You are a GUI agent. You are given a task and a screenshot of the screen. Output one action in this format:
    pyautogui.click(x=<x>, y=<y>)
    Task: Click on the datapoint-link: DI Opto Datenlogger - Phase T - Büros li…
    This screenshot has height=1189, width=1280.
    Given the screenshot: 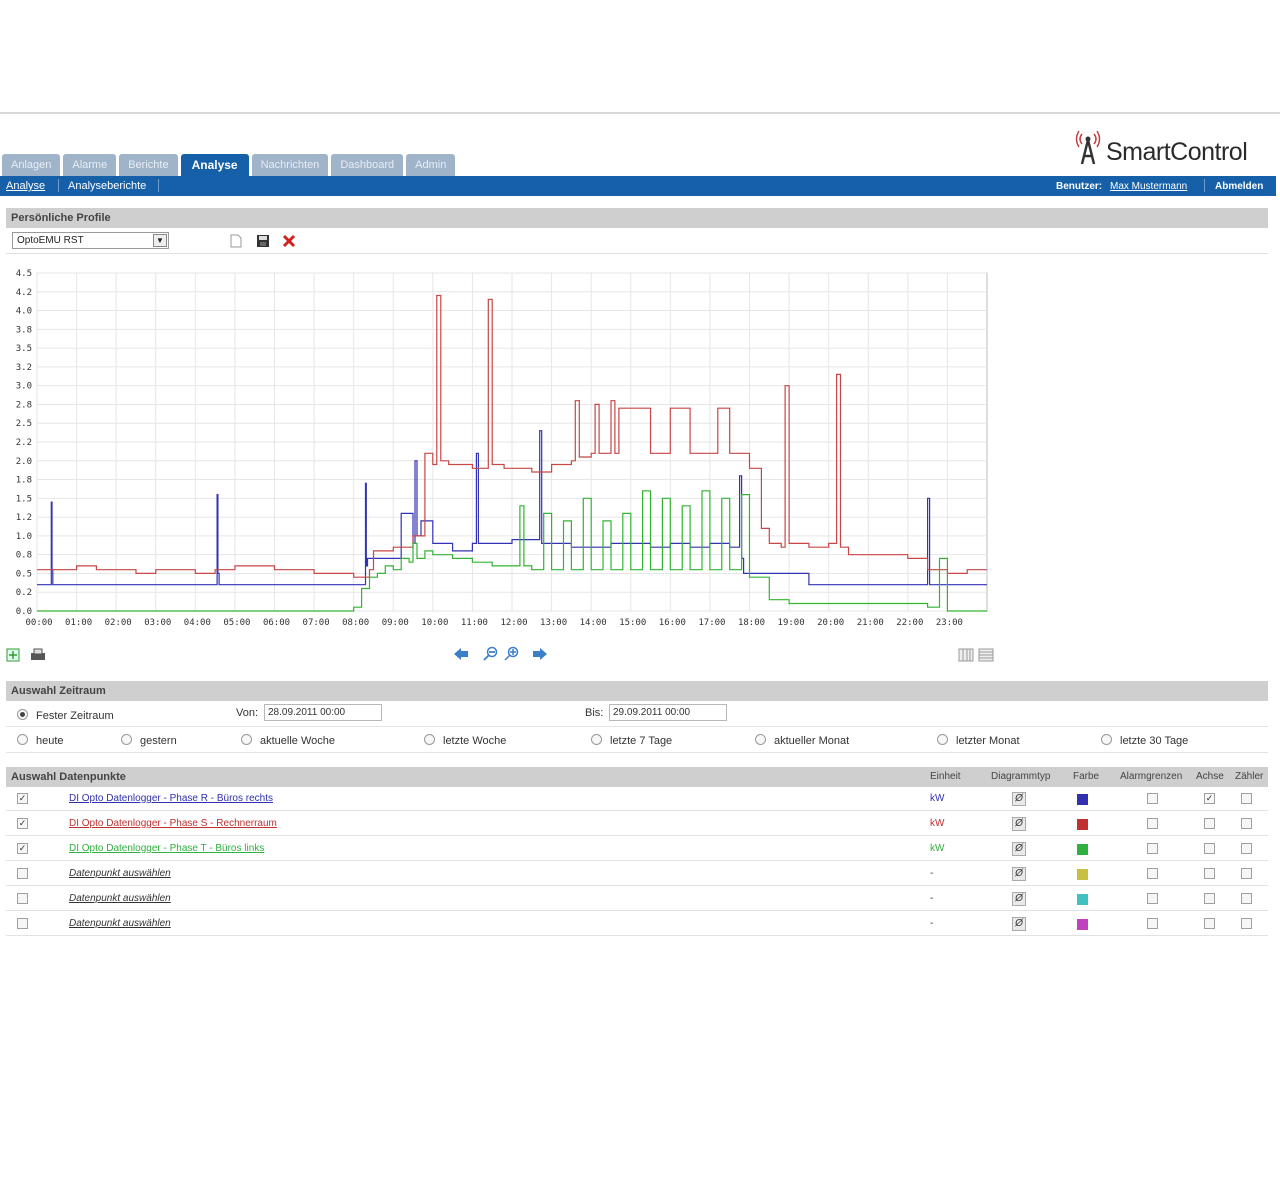 What is the action you would take?
    pyautogui.click(x=166, y=848)
    